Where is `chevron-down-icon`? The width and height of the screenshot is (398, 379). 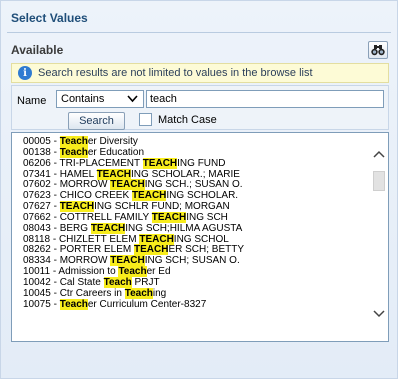
chevron-down-icon is located at coordinates (132, 100).